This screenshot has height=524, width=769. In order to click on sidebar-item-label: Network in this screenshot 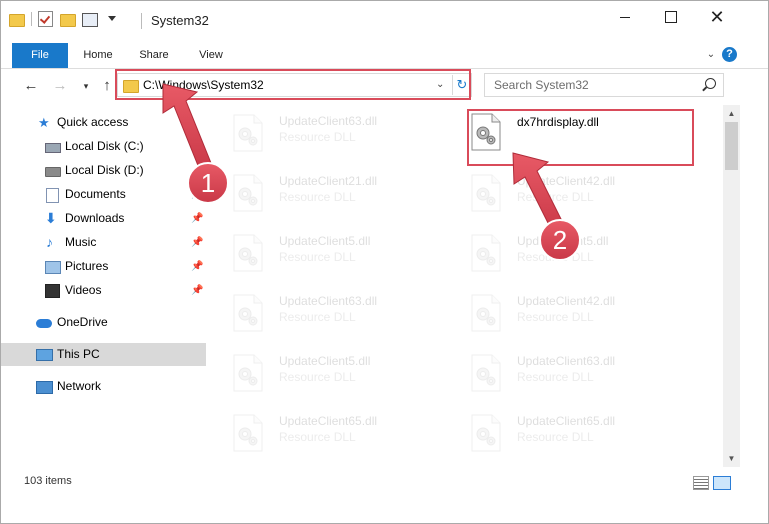, I will do `click(79, 386)`.